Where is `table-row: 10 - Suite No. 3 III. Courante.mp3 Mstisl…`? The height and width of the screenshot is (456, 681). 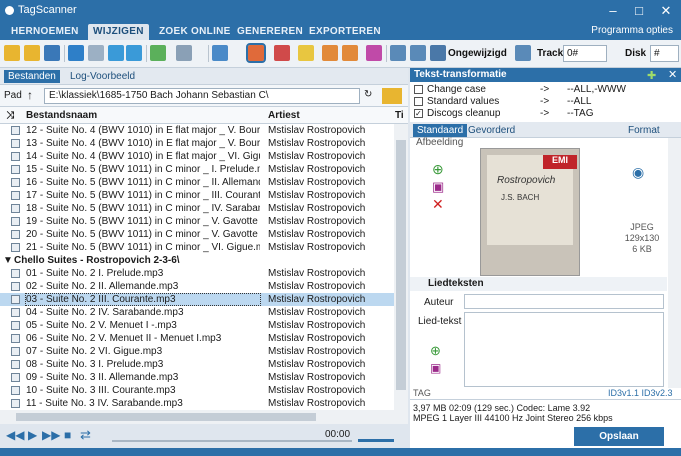
table-row: 10 - Suite No. 3 III. Courante.mp3 Mstisl… is located at coordinates (197, 390).